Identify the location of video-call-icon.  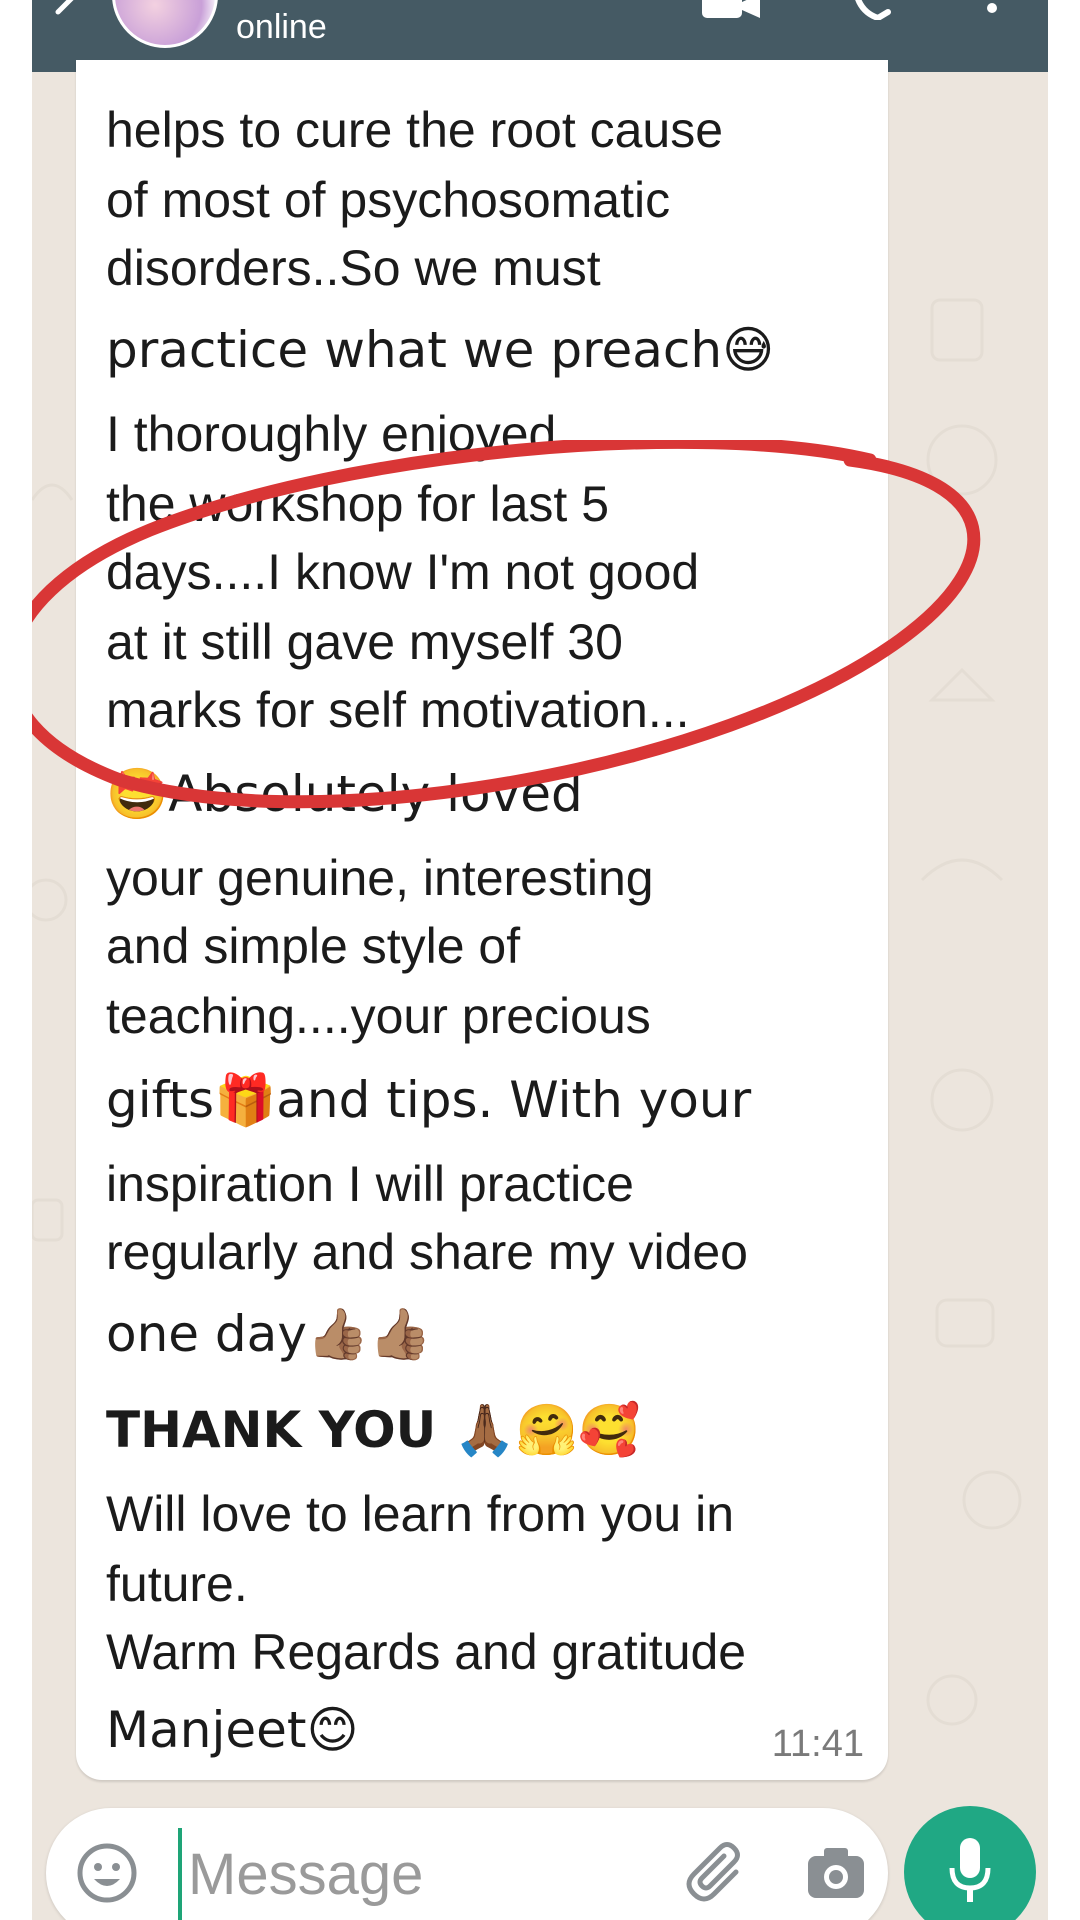
(732, 10).